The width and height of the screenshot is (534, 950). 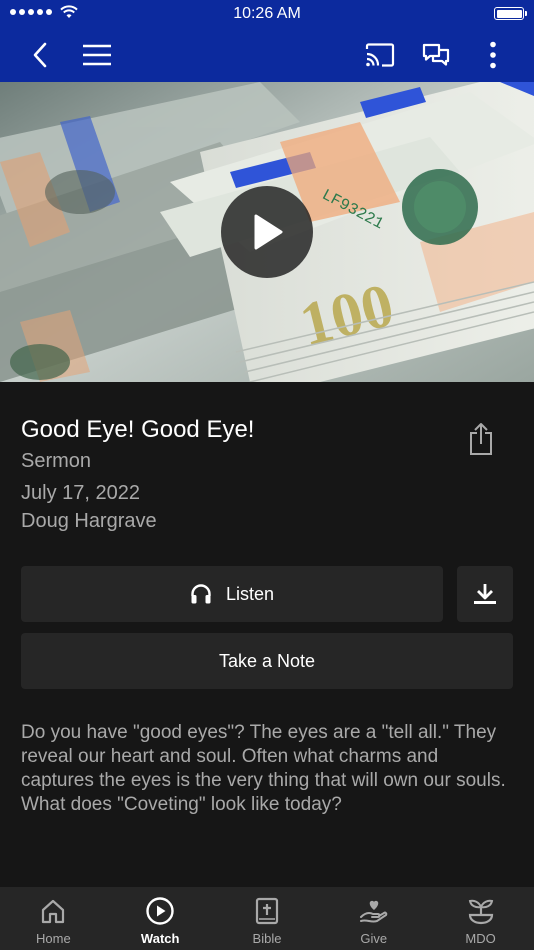 What do you see at coordinates (160, 938) in the screenshot?
I see `tab-watch-label: Watch` at bounding box center [160, 938].